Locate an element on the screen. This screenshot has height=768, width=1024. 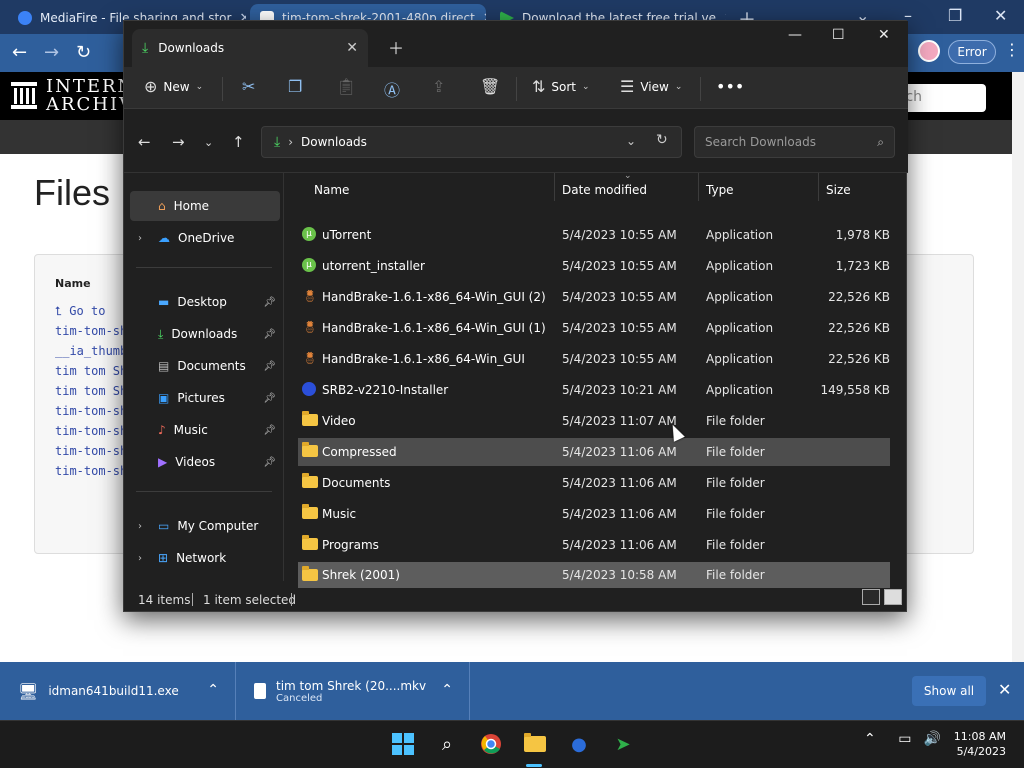
new-tab-button: ＋ is located at coordinates (396, 47).